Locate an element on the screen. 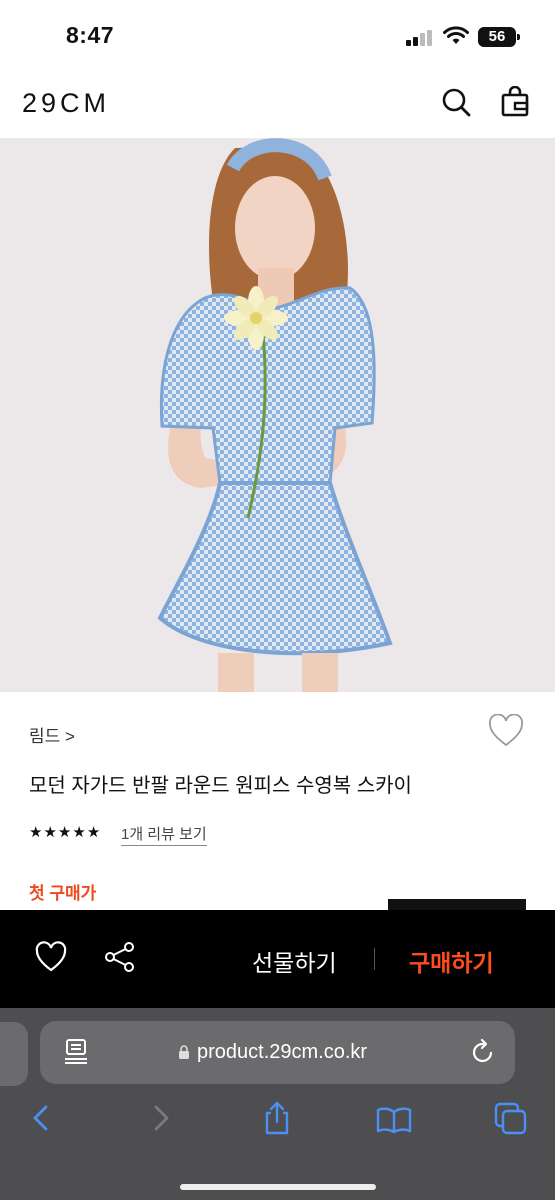 The image size is (555, 1200). forward-icon is located at coordinates (161, 1118).